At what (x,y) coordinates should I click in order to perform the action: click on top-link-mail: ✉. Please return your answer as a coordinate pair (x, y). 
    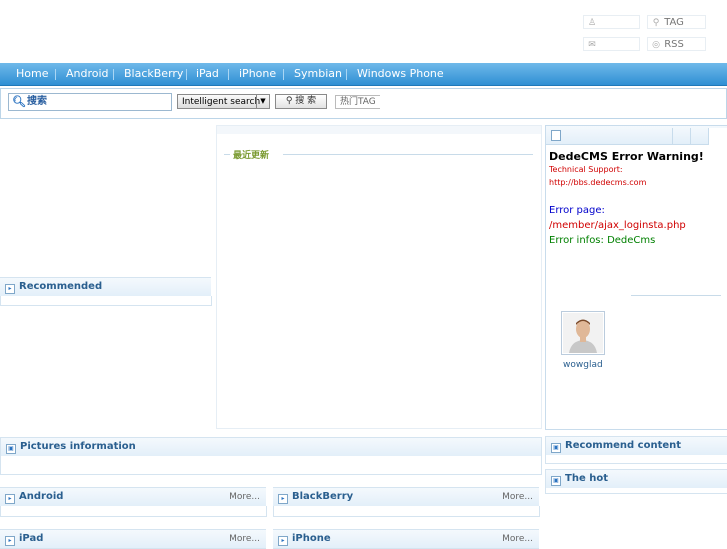
    Looking at the image, I should click on (611, 44).